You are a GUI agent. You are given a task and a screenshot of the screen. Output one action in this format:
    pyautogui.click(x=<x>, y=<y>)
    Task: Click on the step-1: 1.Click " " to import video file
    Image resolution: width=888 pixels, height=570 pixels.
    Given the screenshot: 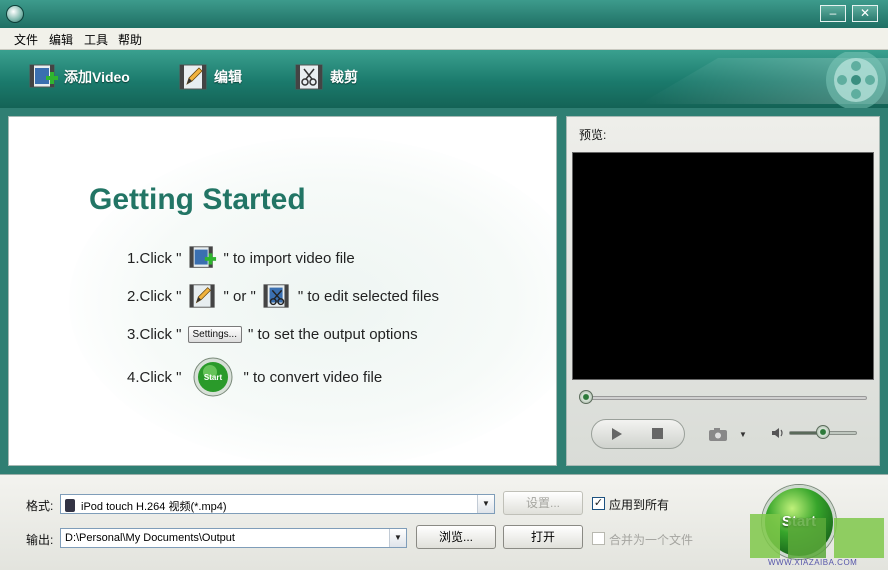 What is the action you would take?
    pyautogui.click(x=241, y=258)
    